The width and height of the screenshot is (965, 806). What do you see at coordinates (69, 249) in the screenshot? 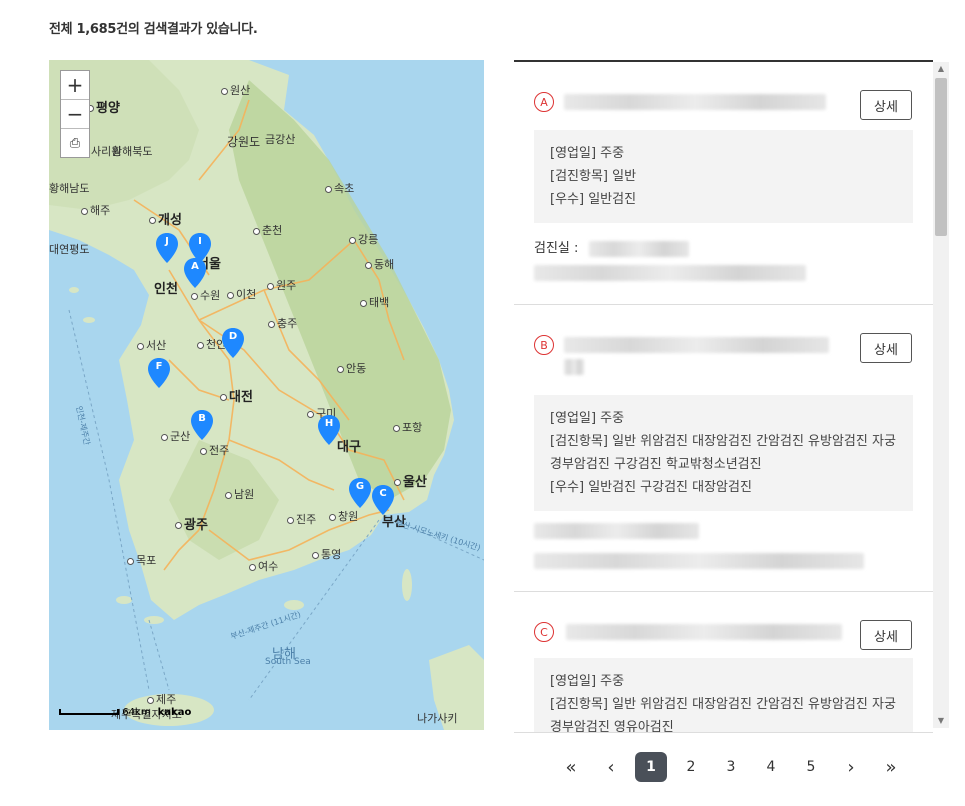
I see `map-label-yeonpyeongdo: 대연평도` at bounding box center [69, 249].